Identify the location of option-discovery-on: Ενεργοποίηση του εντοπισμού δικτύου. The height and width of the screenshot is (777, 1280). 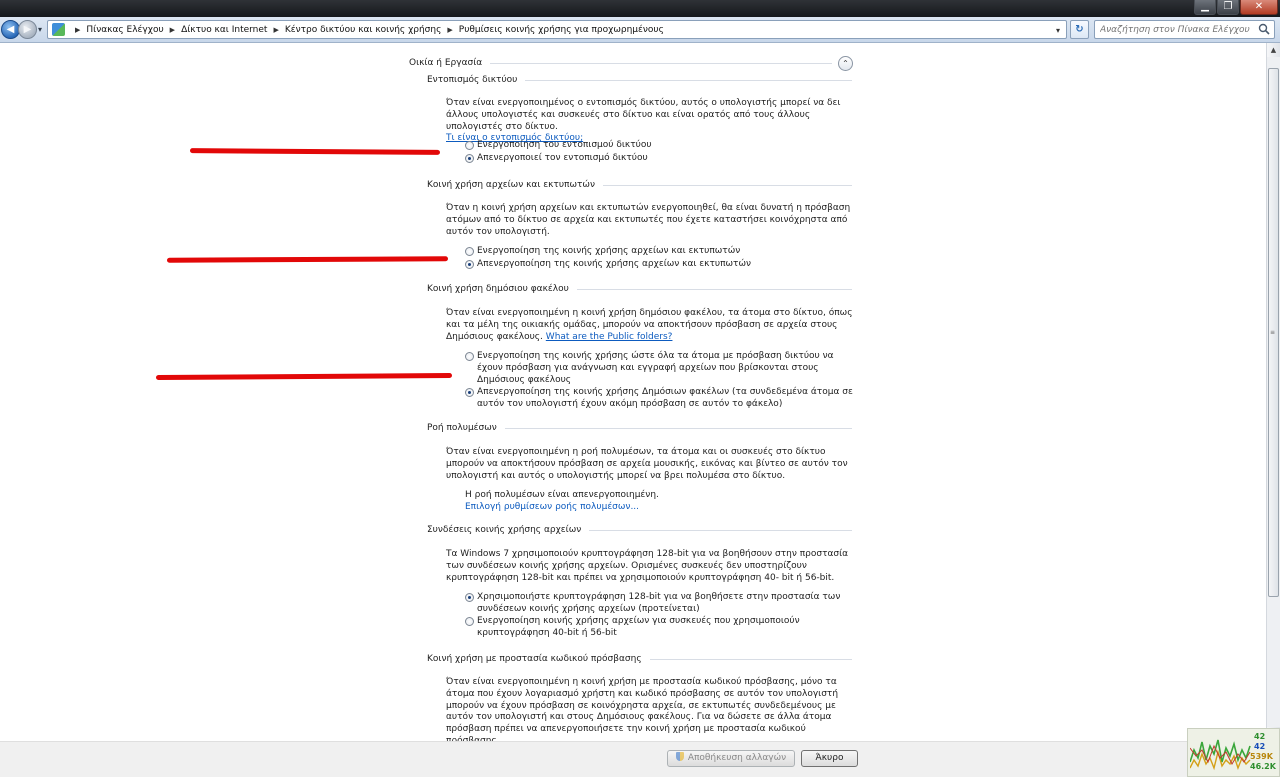
(660, 146).